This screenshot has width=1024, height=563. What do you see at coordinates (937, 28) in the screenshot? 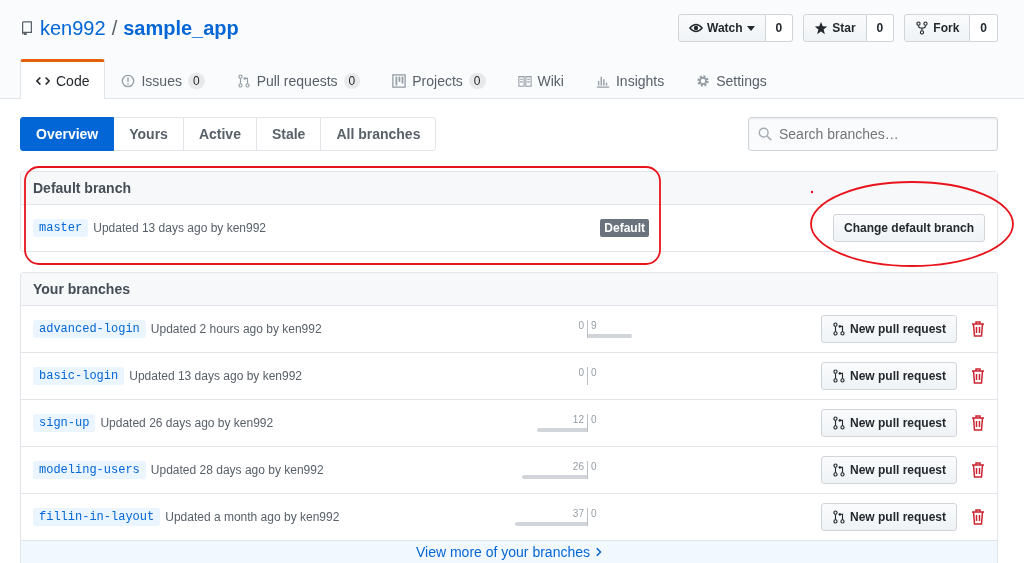
I see `fork-button: Fork` at bounding box center [937, 28].